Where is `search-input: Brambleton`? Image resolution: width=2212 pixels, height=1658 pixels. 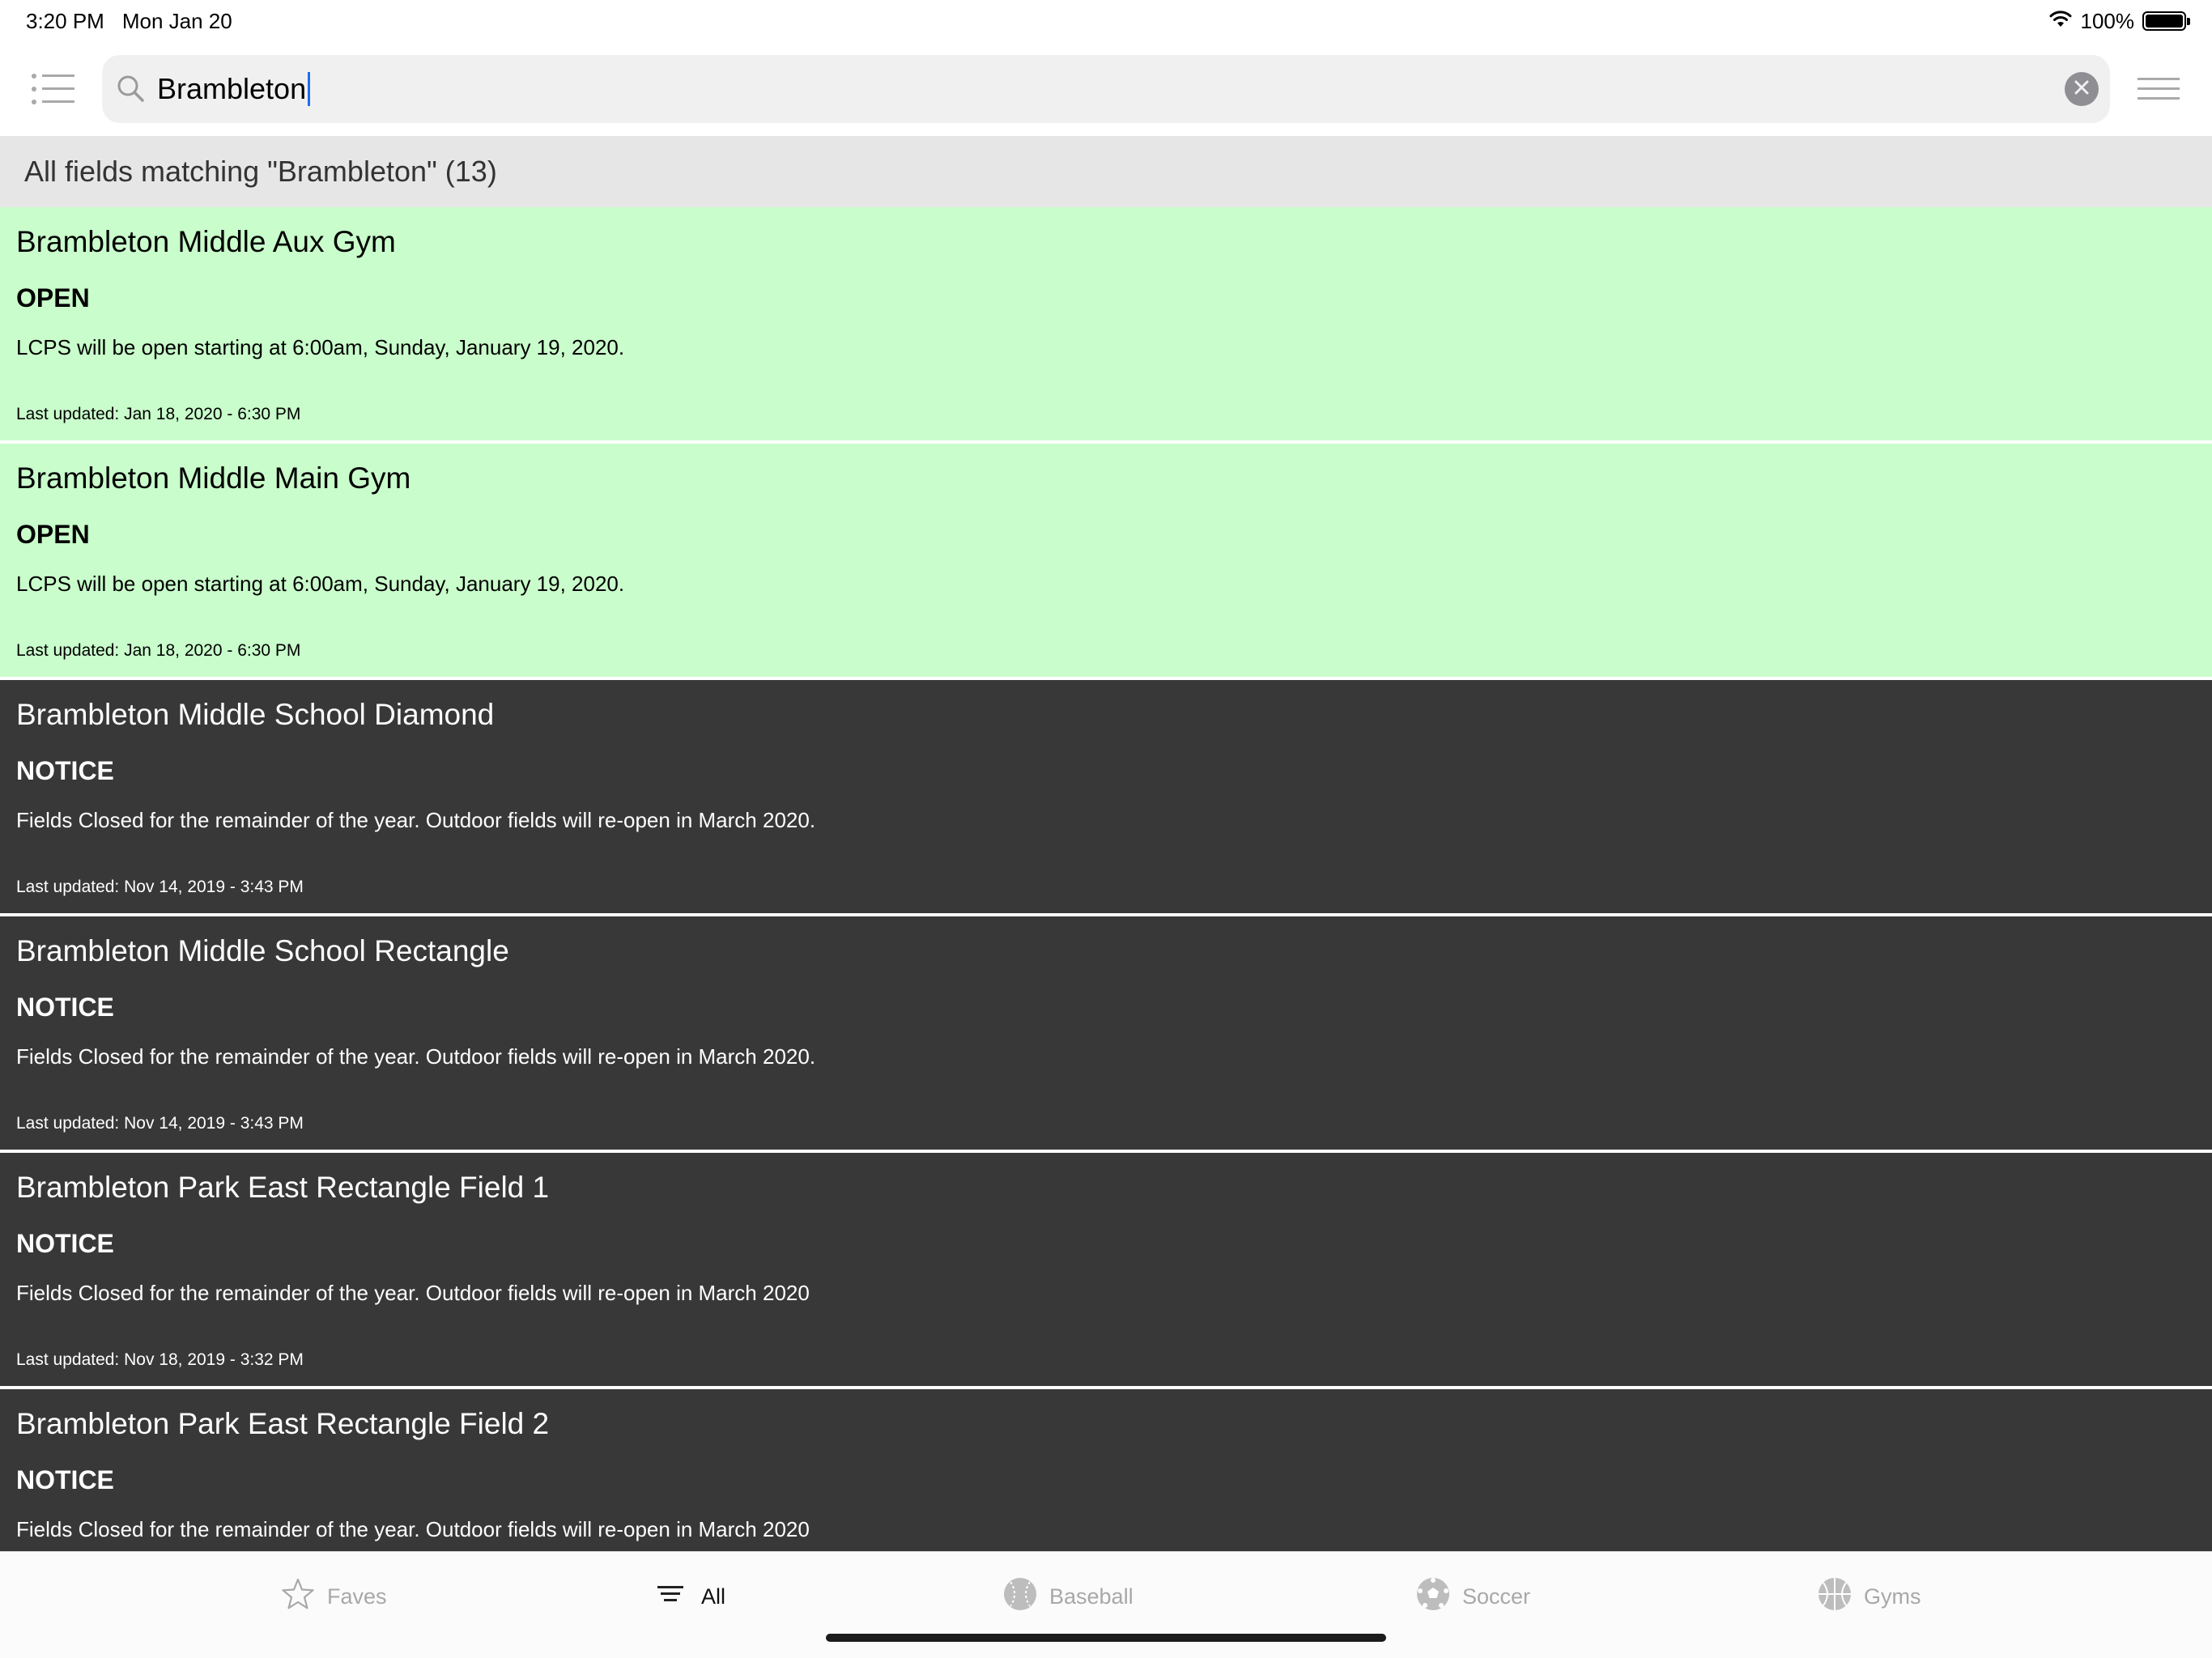
search-input: Brambleton is located at coordinates (234, 89).